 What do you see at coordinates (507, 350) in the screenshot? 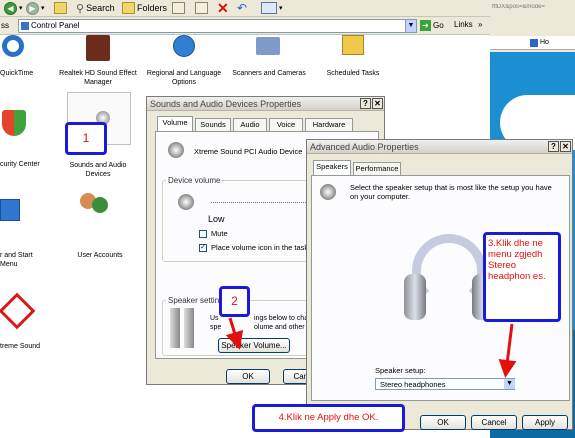
I see `step-3-arrow` at bounding box center [507, 350].